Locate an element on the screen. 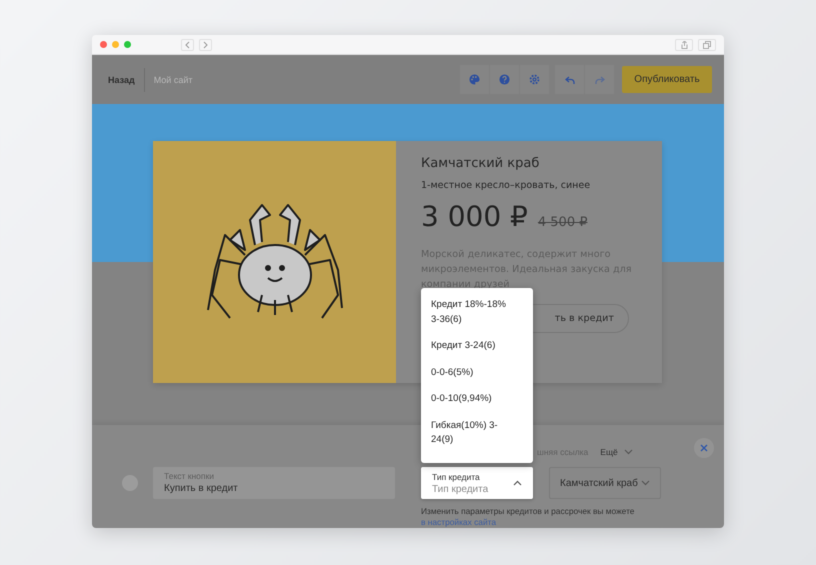  credit-type-select: Тип кредита Тип кредита is located at coordinates (477, 483).